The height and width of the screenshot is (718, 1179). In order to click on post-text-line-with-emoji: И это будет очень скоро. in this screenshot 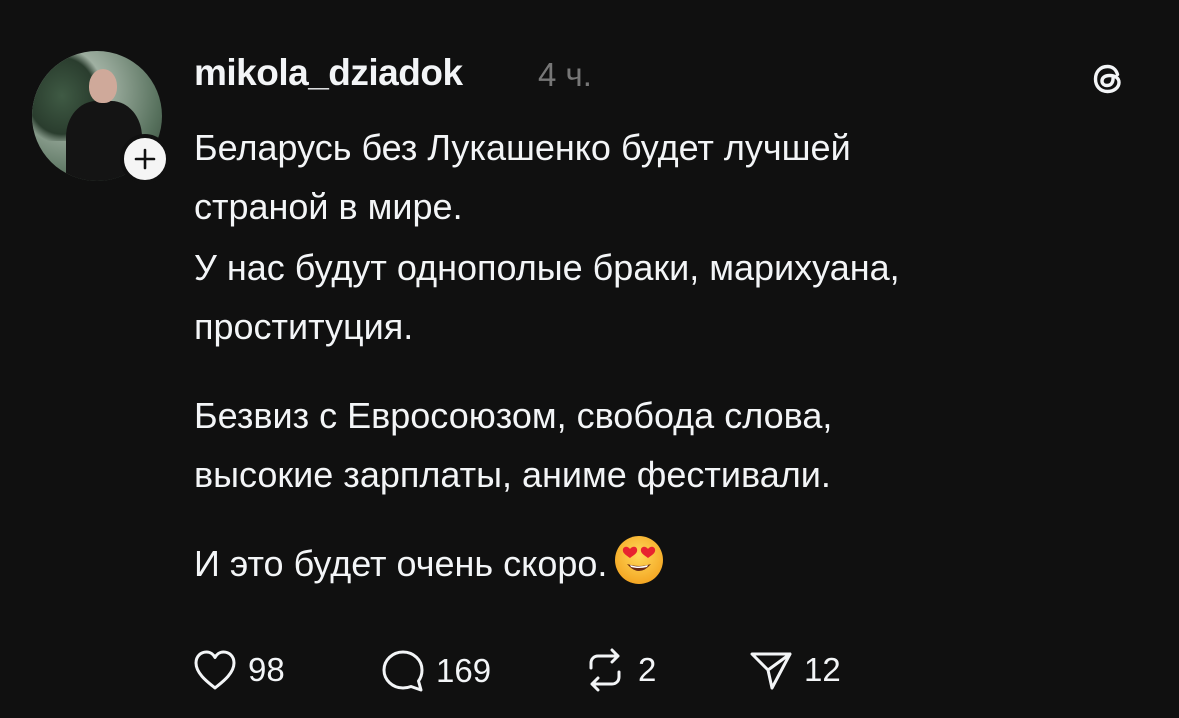, I will do `click(674, 563)`.